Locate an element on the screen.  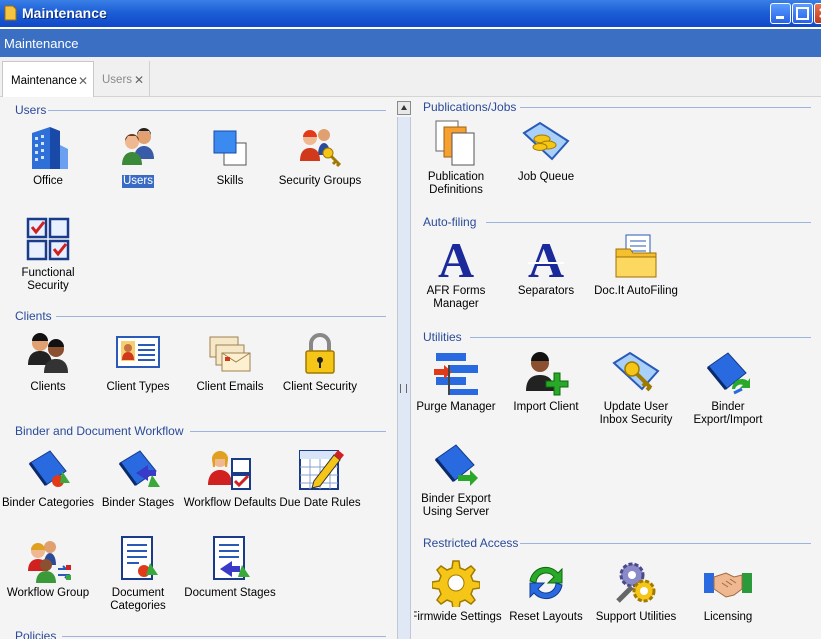
client-security-item: Client Security is located at coordinates (320, 361).